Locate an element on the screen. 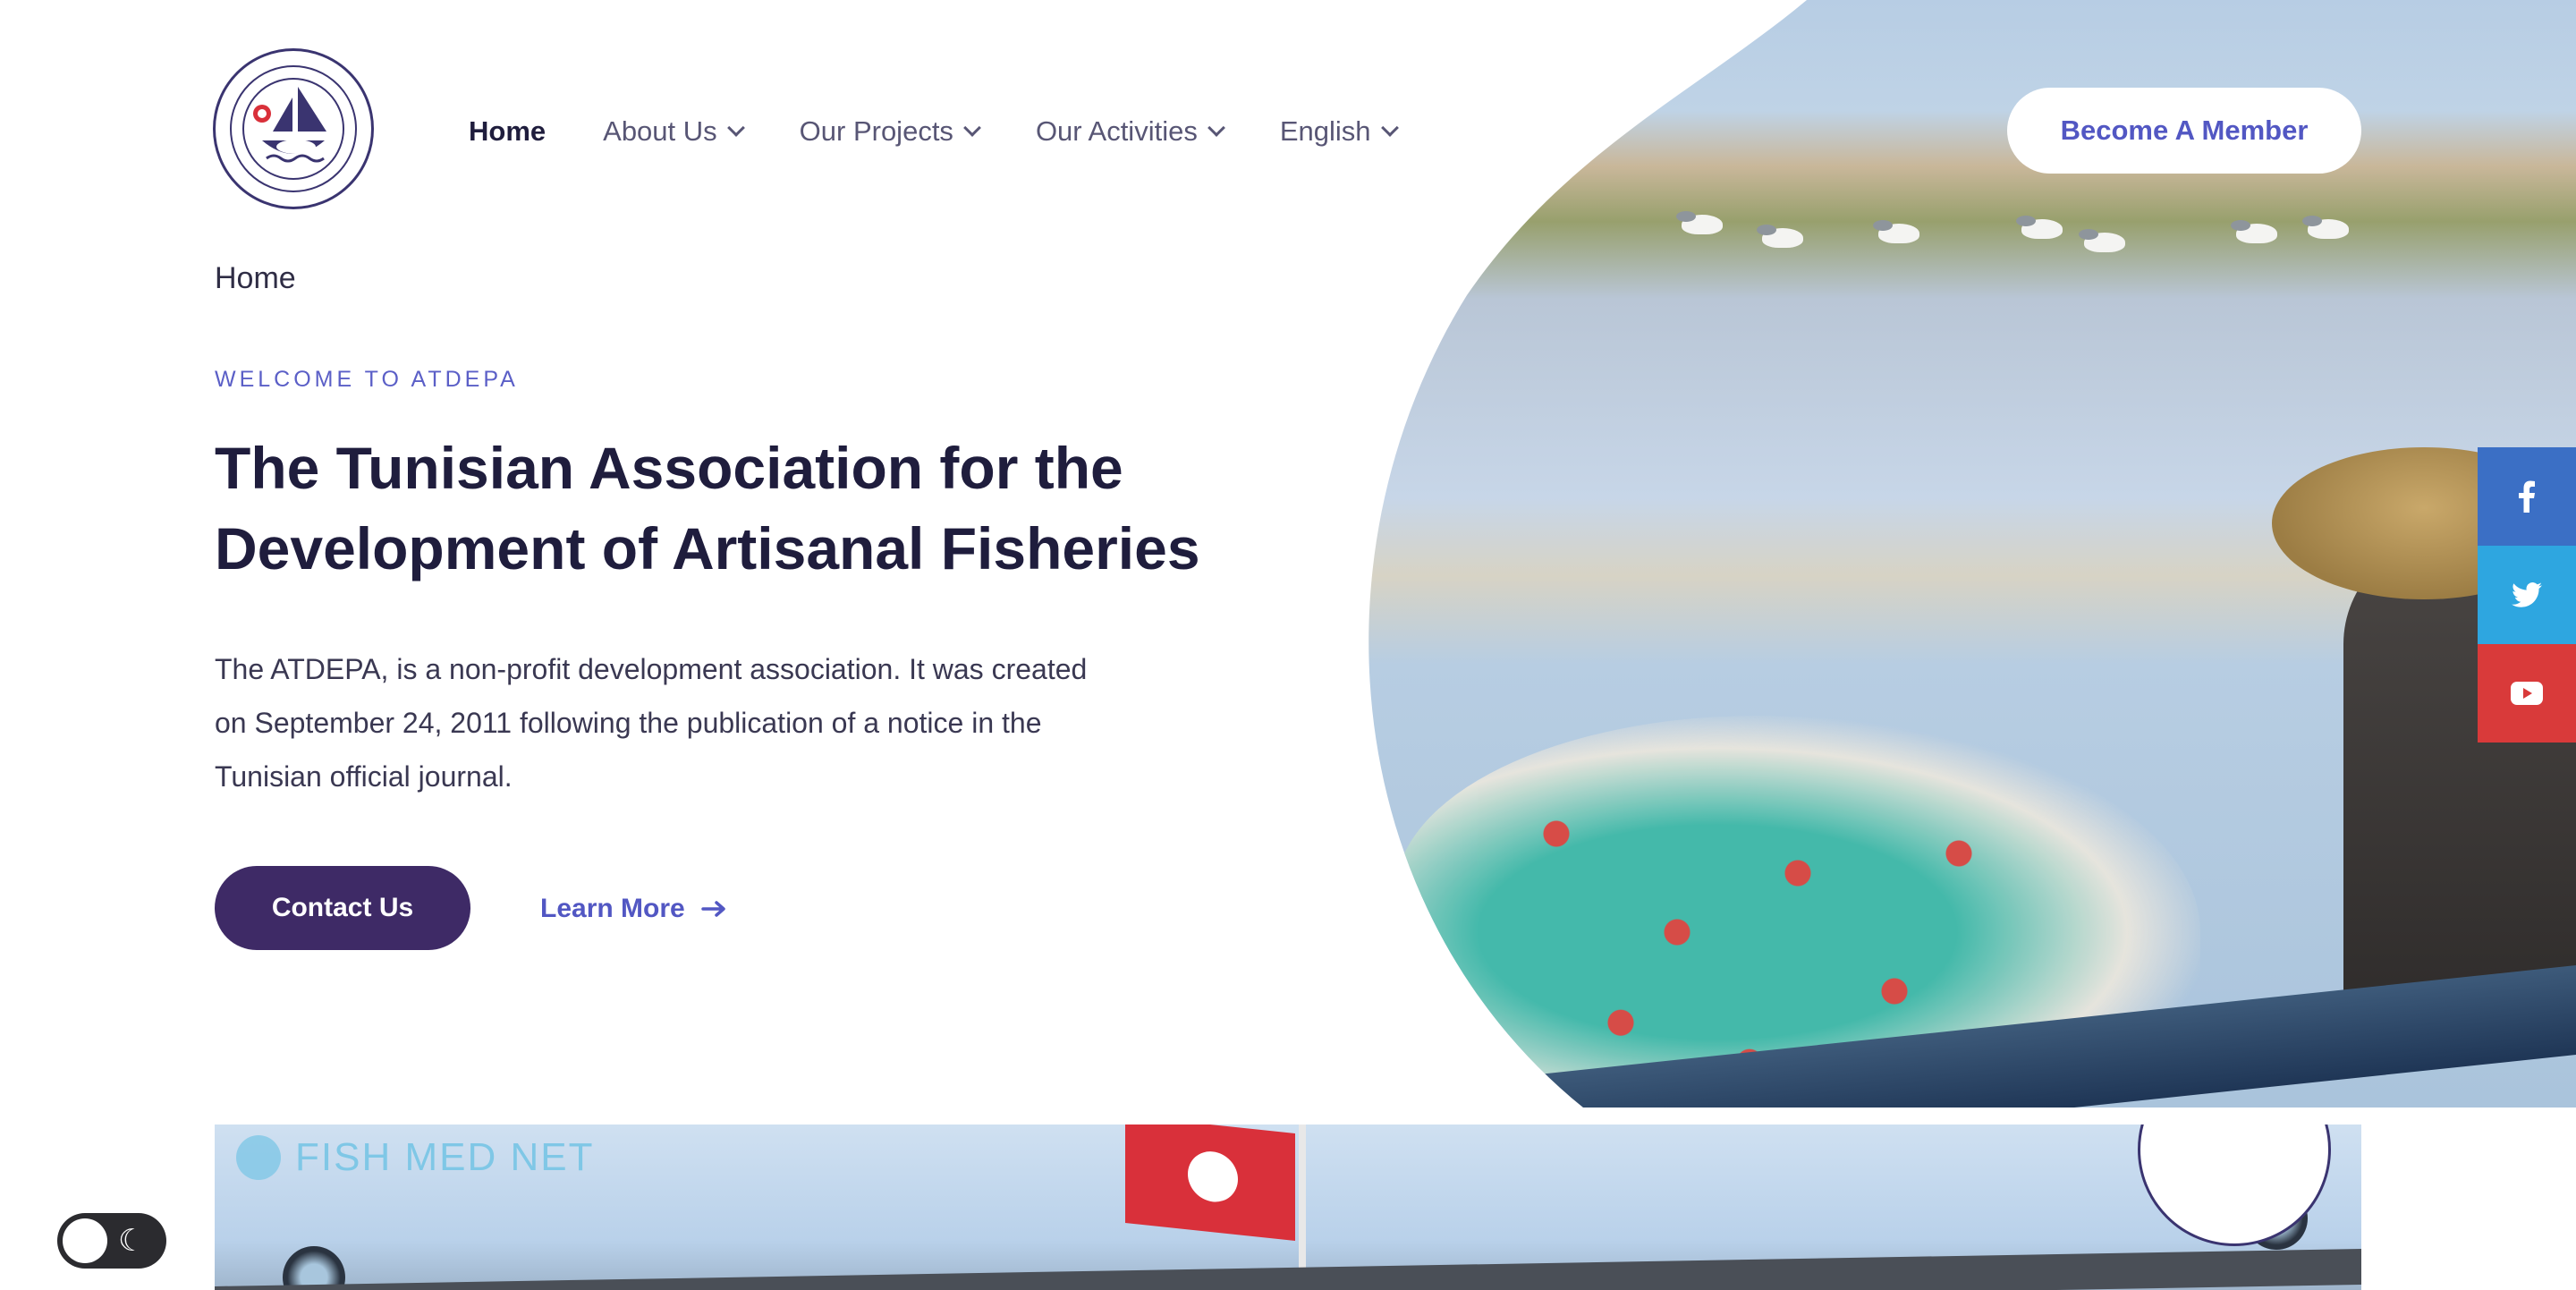 The image size is (2576, 1290). youtube-link is located at coordinates (2527, 693).